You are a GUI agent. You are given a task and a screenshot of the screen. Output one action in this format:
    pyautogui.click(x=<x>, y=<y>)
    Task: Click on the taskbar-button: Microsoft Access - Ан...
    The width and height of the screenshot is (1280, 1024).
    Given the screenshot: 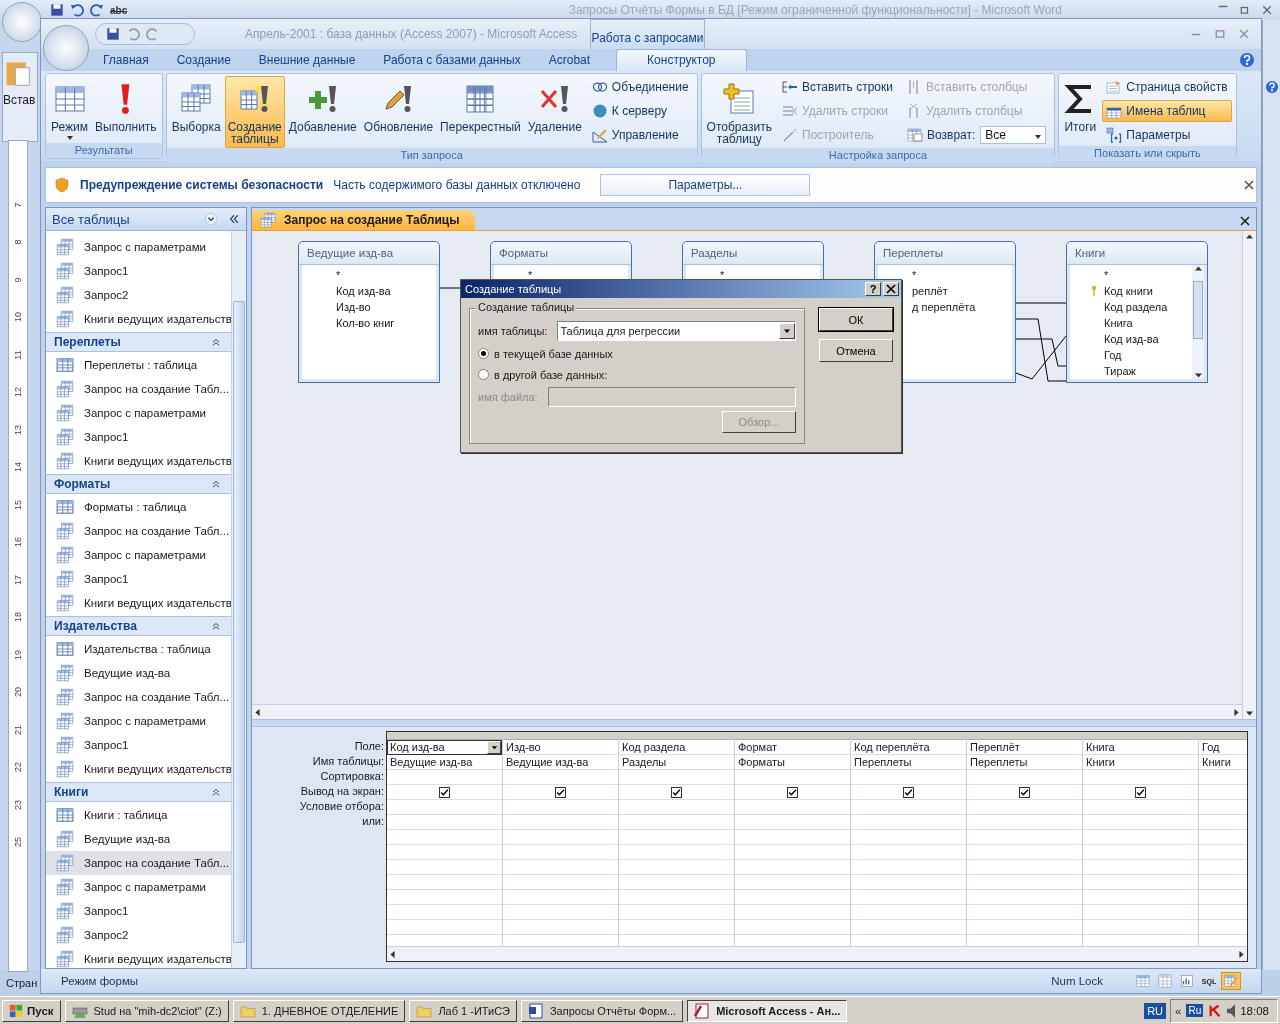 What is the action you would take?
    pyautogui.click(x=767, y=1010)
    